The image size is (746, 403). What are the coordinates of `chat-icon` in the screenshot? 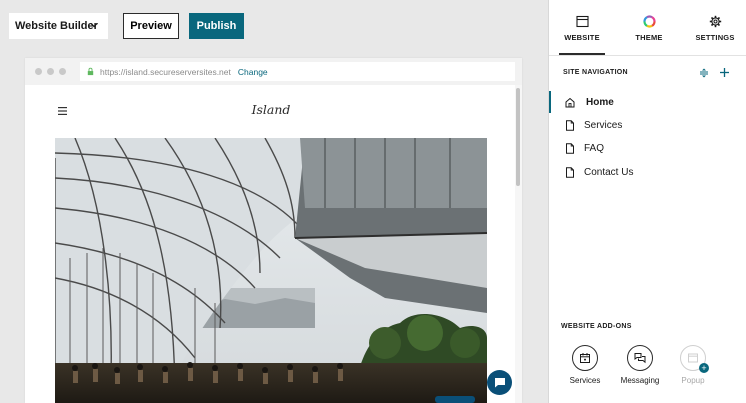 It's located at (499, 383).